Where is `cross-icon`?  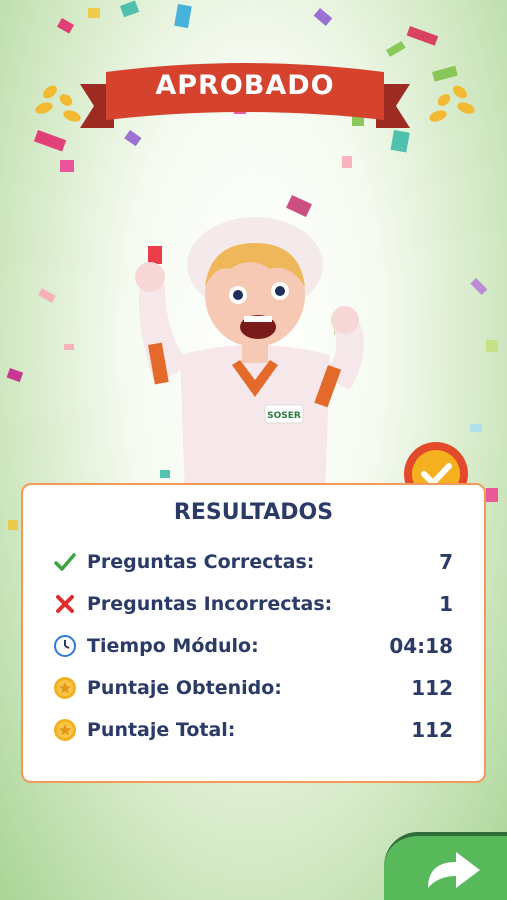
cross-icon is located at coordinates (65, 604).